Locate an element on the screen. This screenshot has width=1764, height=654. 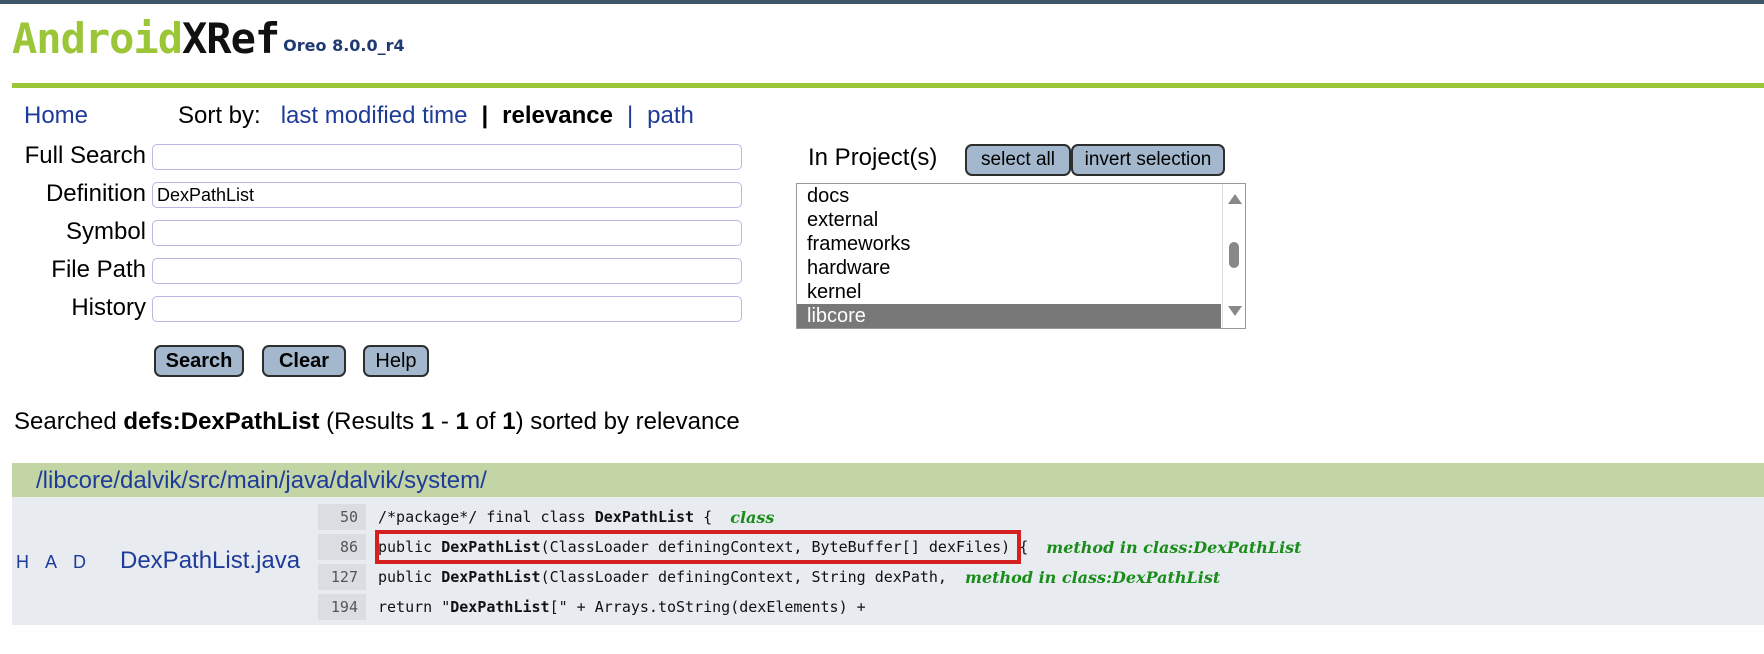
history-input is located at coordinates (447, 309).